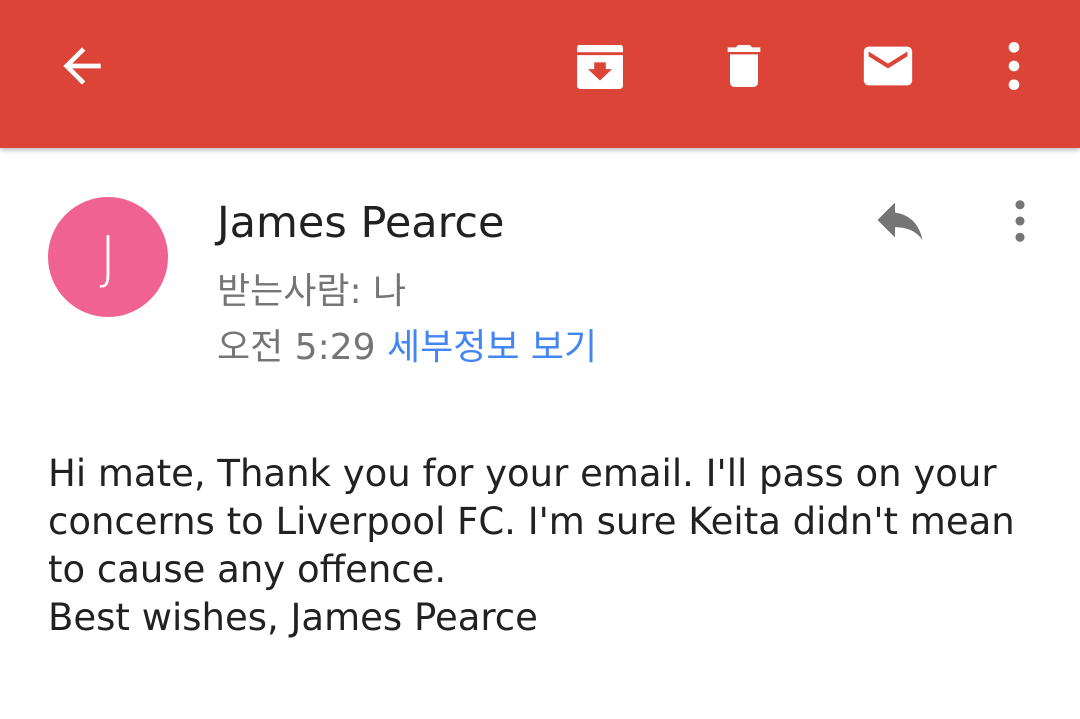 The height and width of the screenshot is (719, 1080). Describe the element at coordinates (296, 347) in the screenshot. I see `message-time: 오전 5:29` at that location.